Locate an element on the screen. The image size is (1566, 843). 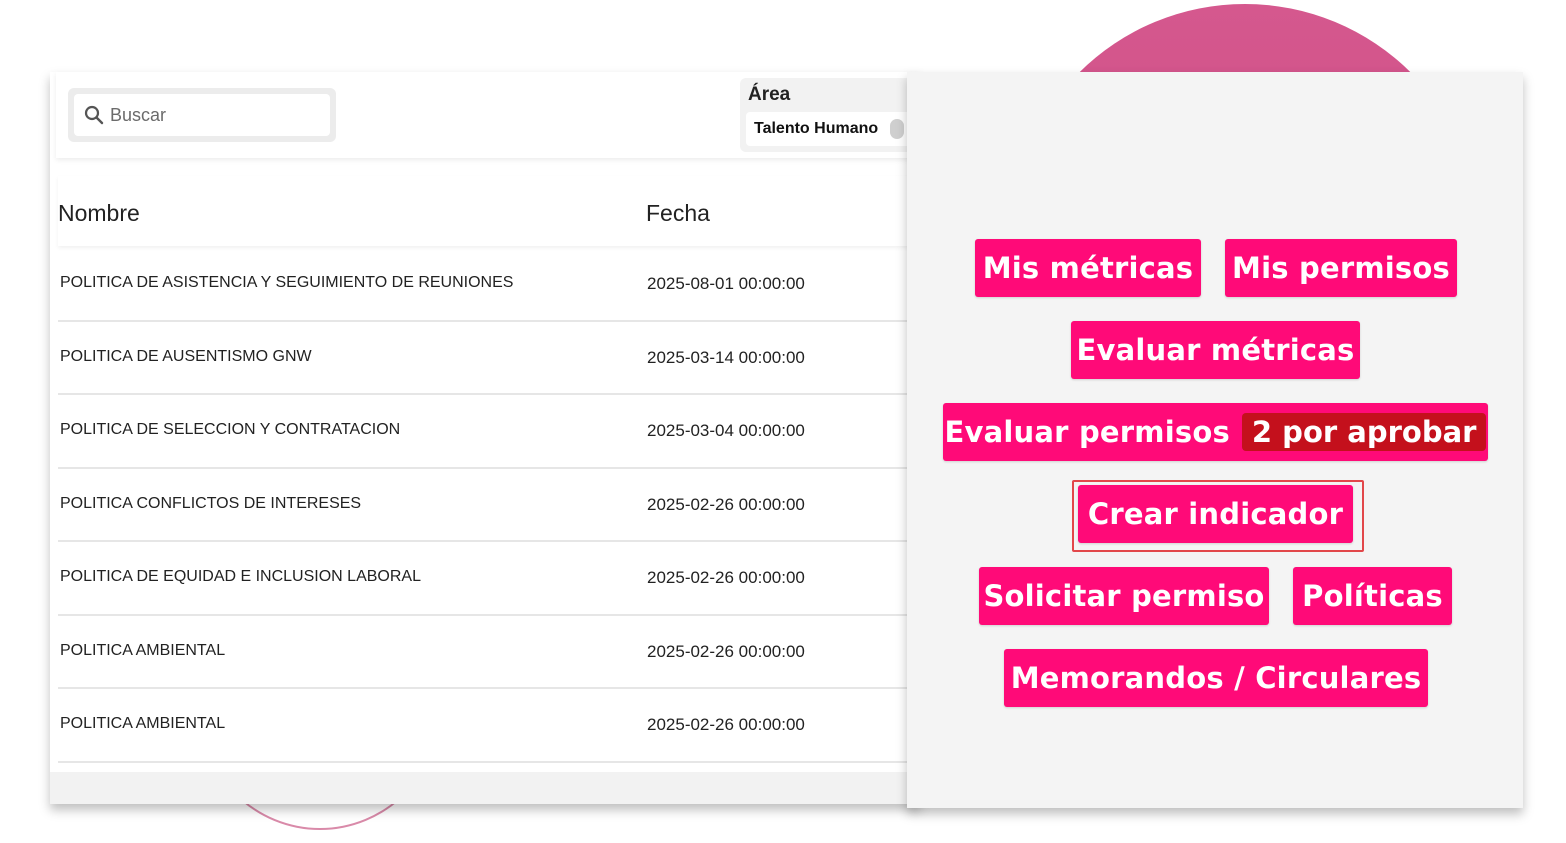
area-select: Talento Humano is located at coordinates (833, 129).